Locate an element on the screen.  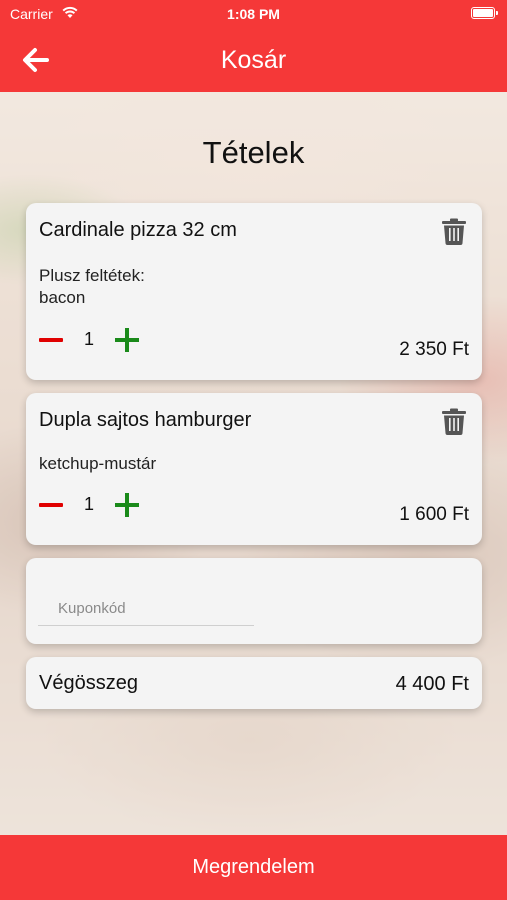
clock: 1:08 PM is located at coordinates (253, 14).